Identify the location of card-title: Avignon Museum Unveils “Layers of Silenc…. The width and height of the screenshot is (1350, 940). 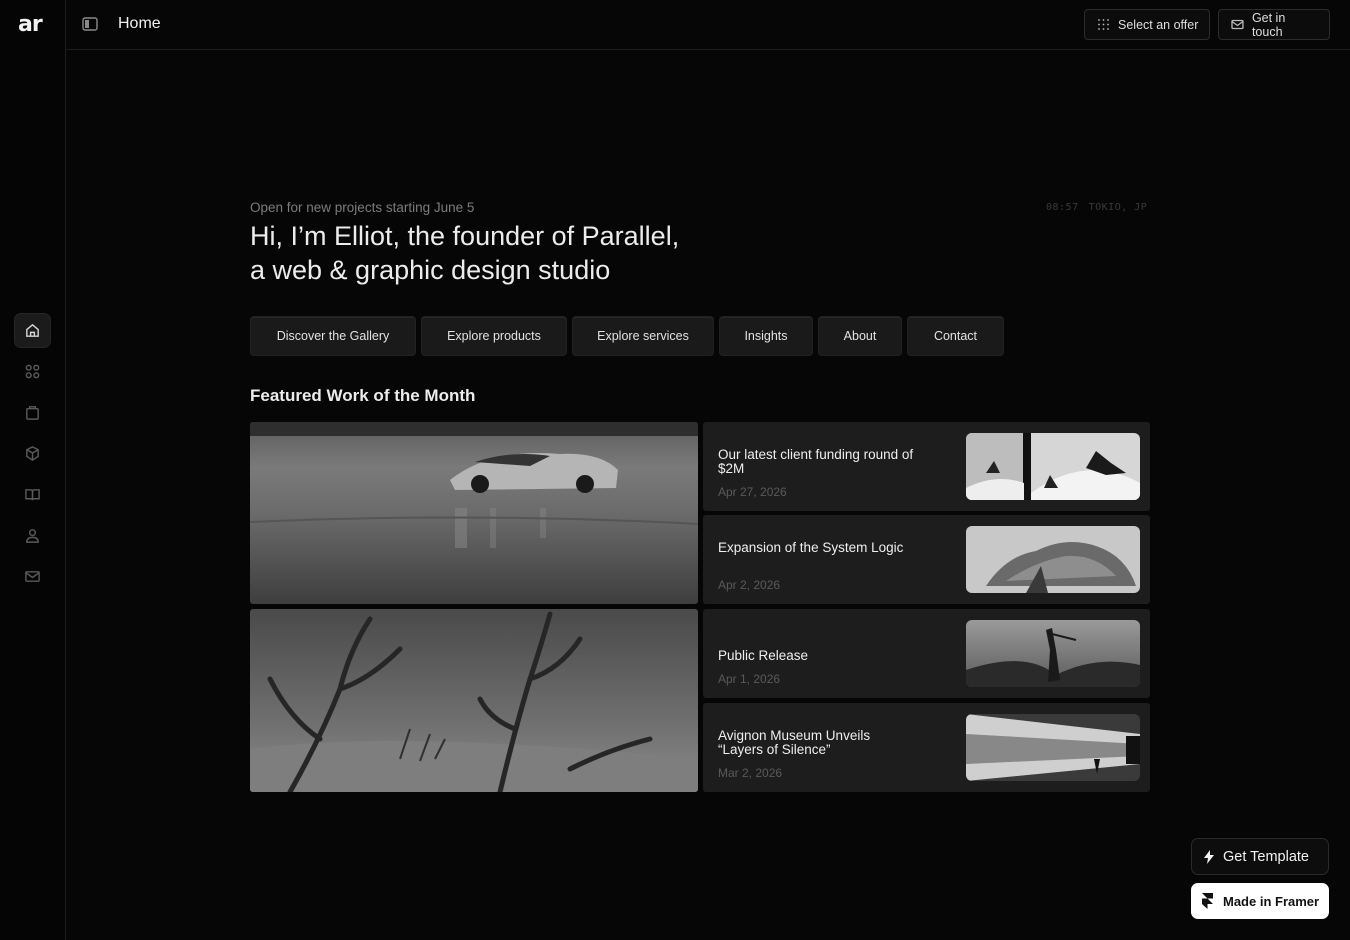
(794, 742).